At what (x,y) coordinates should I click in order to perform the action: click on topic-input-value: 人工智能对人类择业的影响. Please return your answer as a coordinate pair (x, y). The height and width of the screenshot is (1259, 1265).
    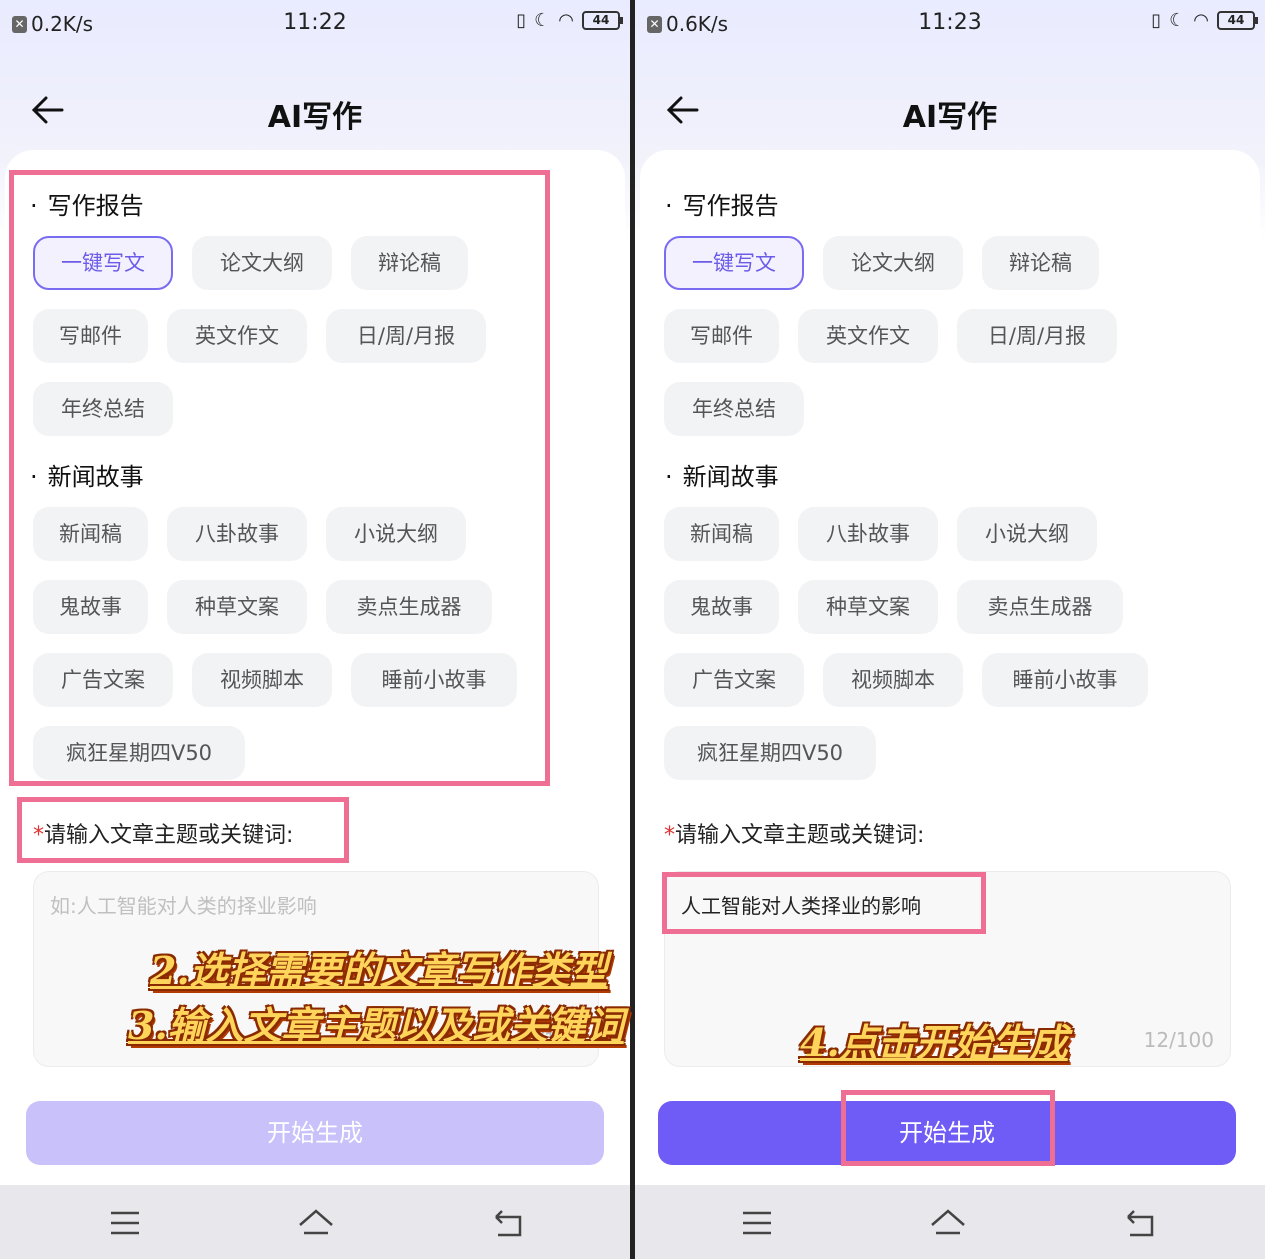
    Looking at the image, I should click on (801, 906).